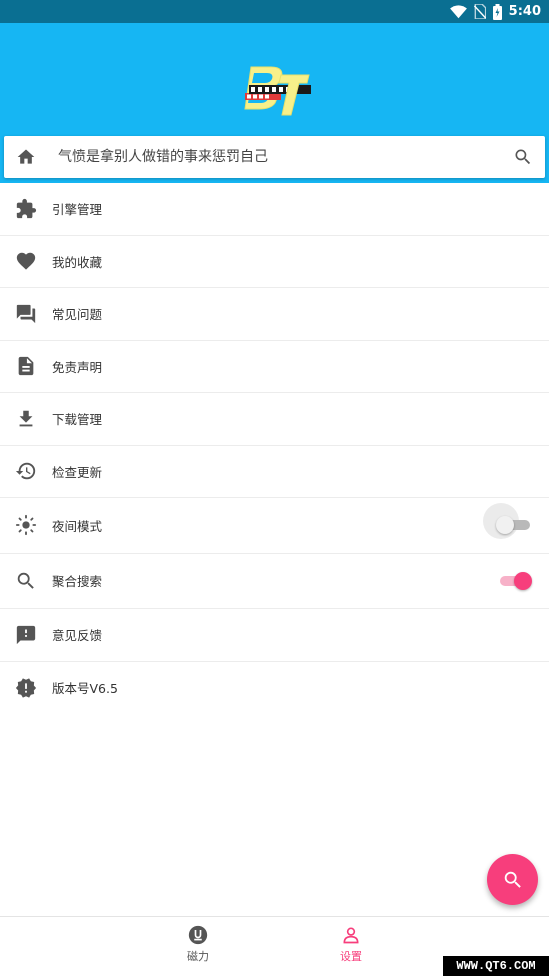 Image resolution: width=549 pixels, height=976 pixels. Describe the element at coordinates (274, 209) in the screenshot. I see `menu-item-engine: 引擎管理` at that location.